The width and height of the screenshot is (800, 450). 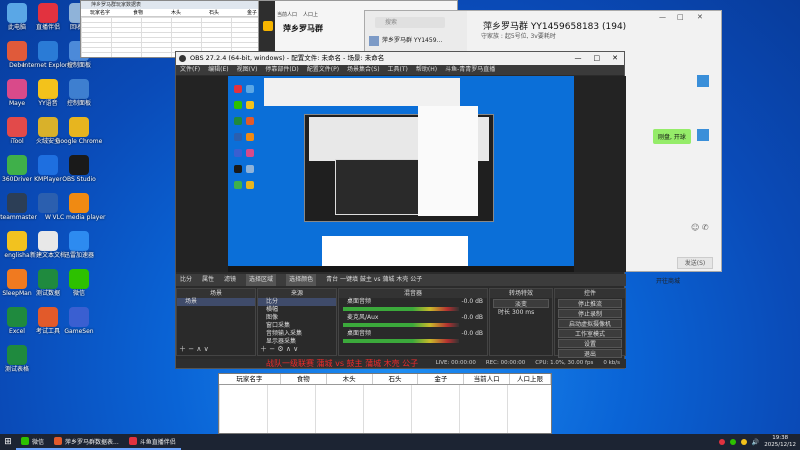 I want to click on send-button: 发送(S), so click(x=695, y=263).